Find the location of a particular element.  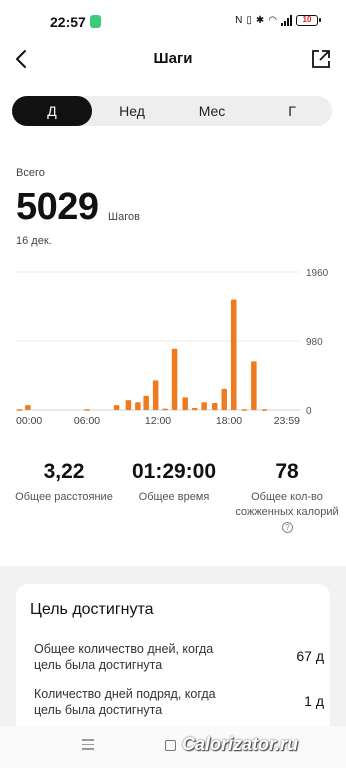

status-icons: N ▯ ✱ ◠ 10 is located at coordinates (278, 20).